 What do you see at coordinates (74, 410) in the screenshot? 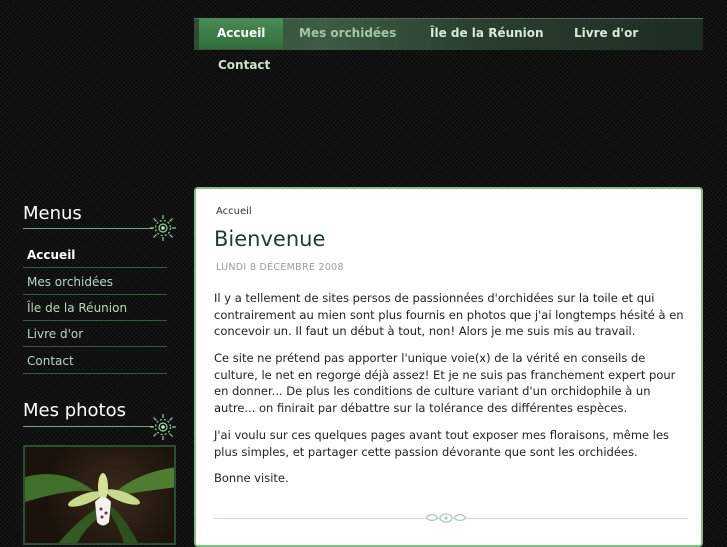
I see `photos-heading: Mes photos` at bounding box center [74, 410].